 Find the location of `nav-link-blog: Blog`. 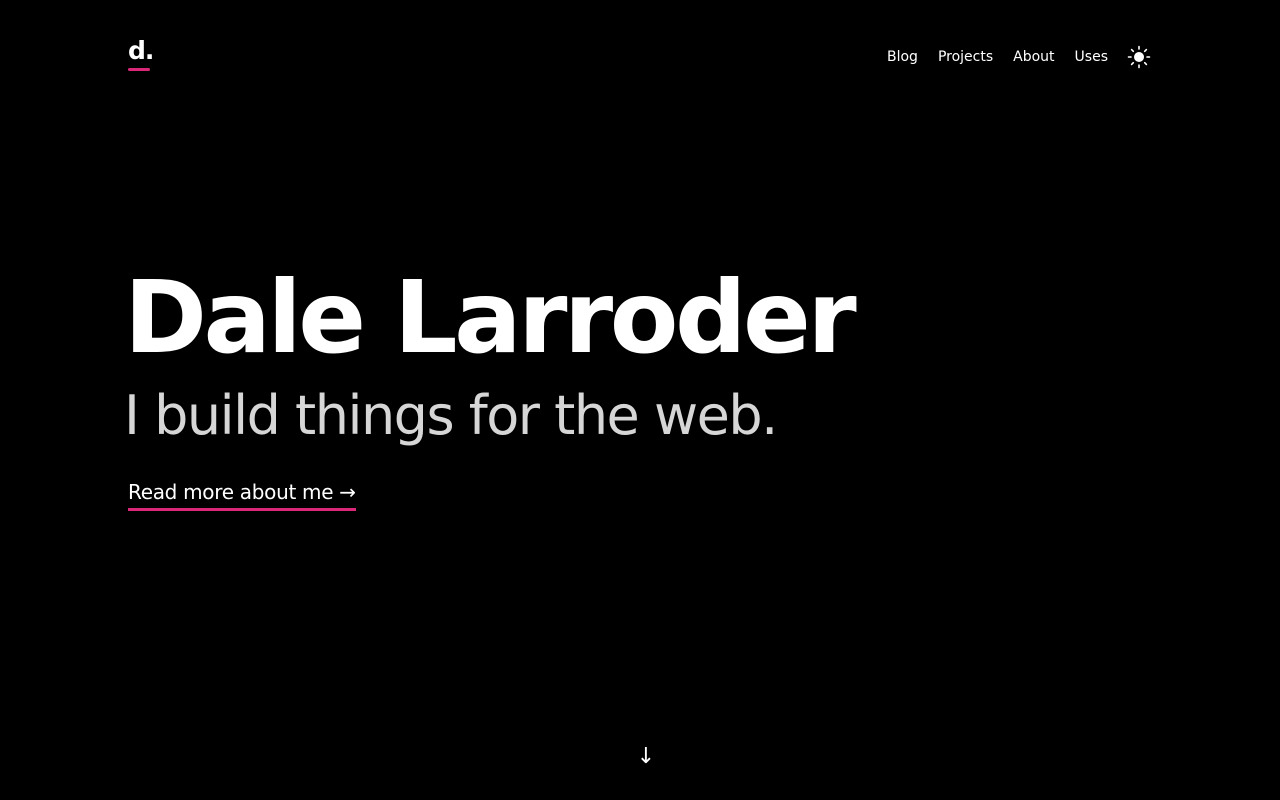

nav-link-blog: Blog is located at coordinates (902, 57).